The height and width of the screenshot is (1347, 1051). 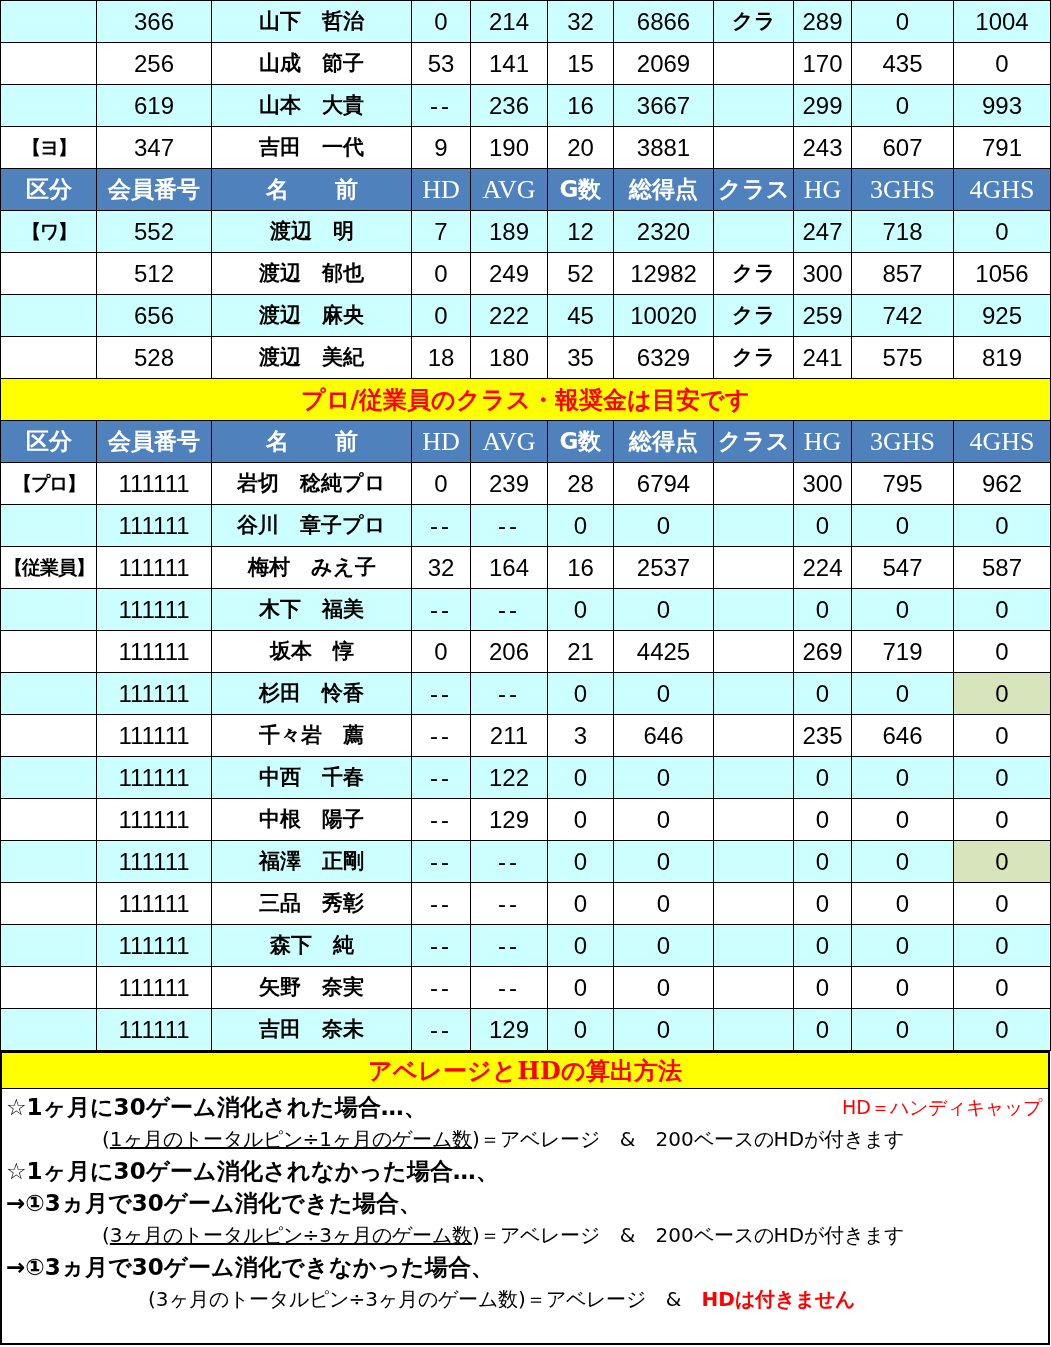 What do you see at coordinates (508, 483) in the screenshot?
I see `table-cell: 239` at bounding box center [508, 483].